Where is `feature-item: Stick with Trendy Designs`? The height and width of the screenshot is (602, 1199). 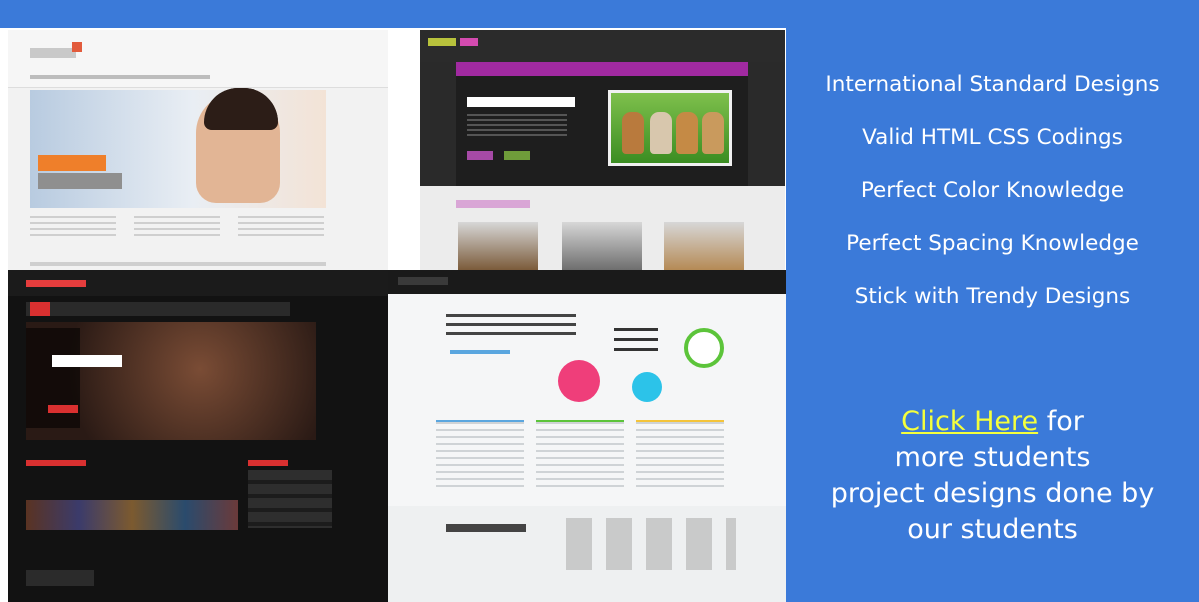 feature-item: Stick with Trendy Designs is located at coordinates (992, 296).